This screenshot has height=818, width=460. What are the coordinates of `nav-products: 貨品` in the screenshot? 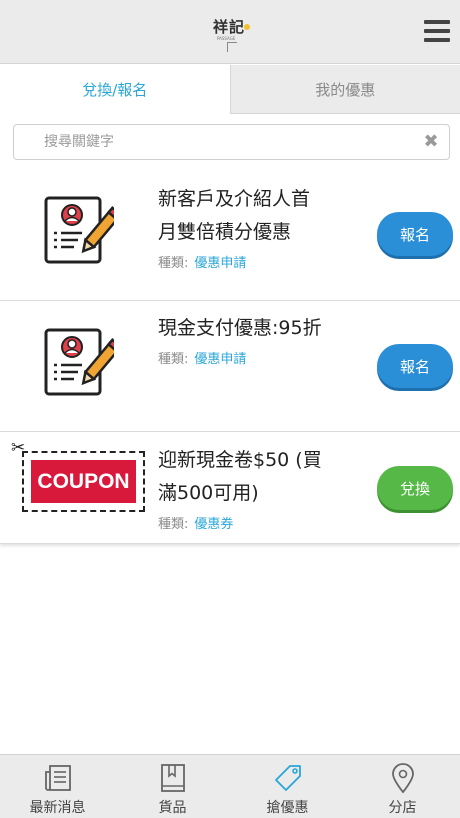 It's located at (172, 786).